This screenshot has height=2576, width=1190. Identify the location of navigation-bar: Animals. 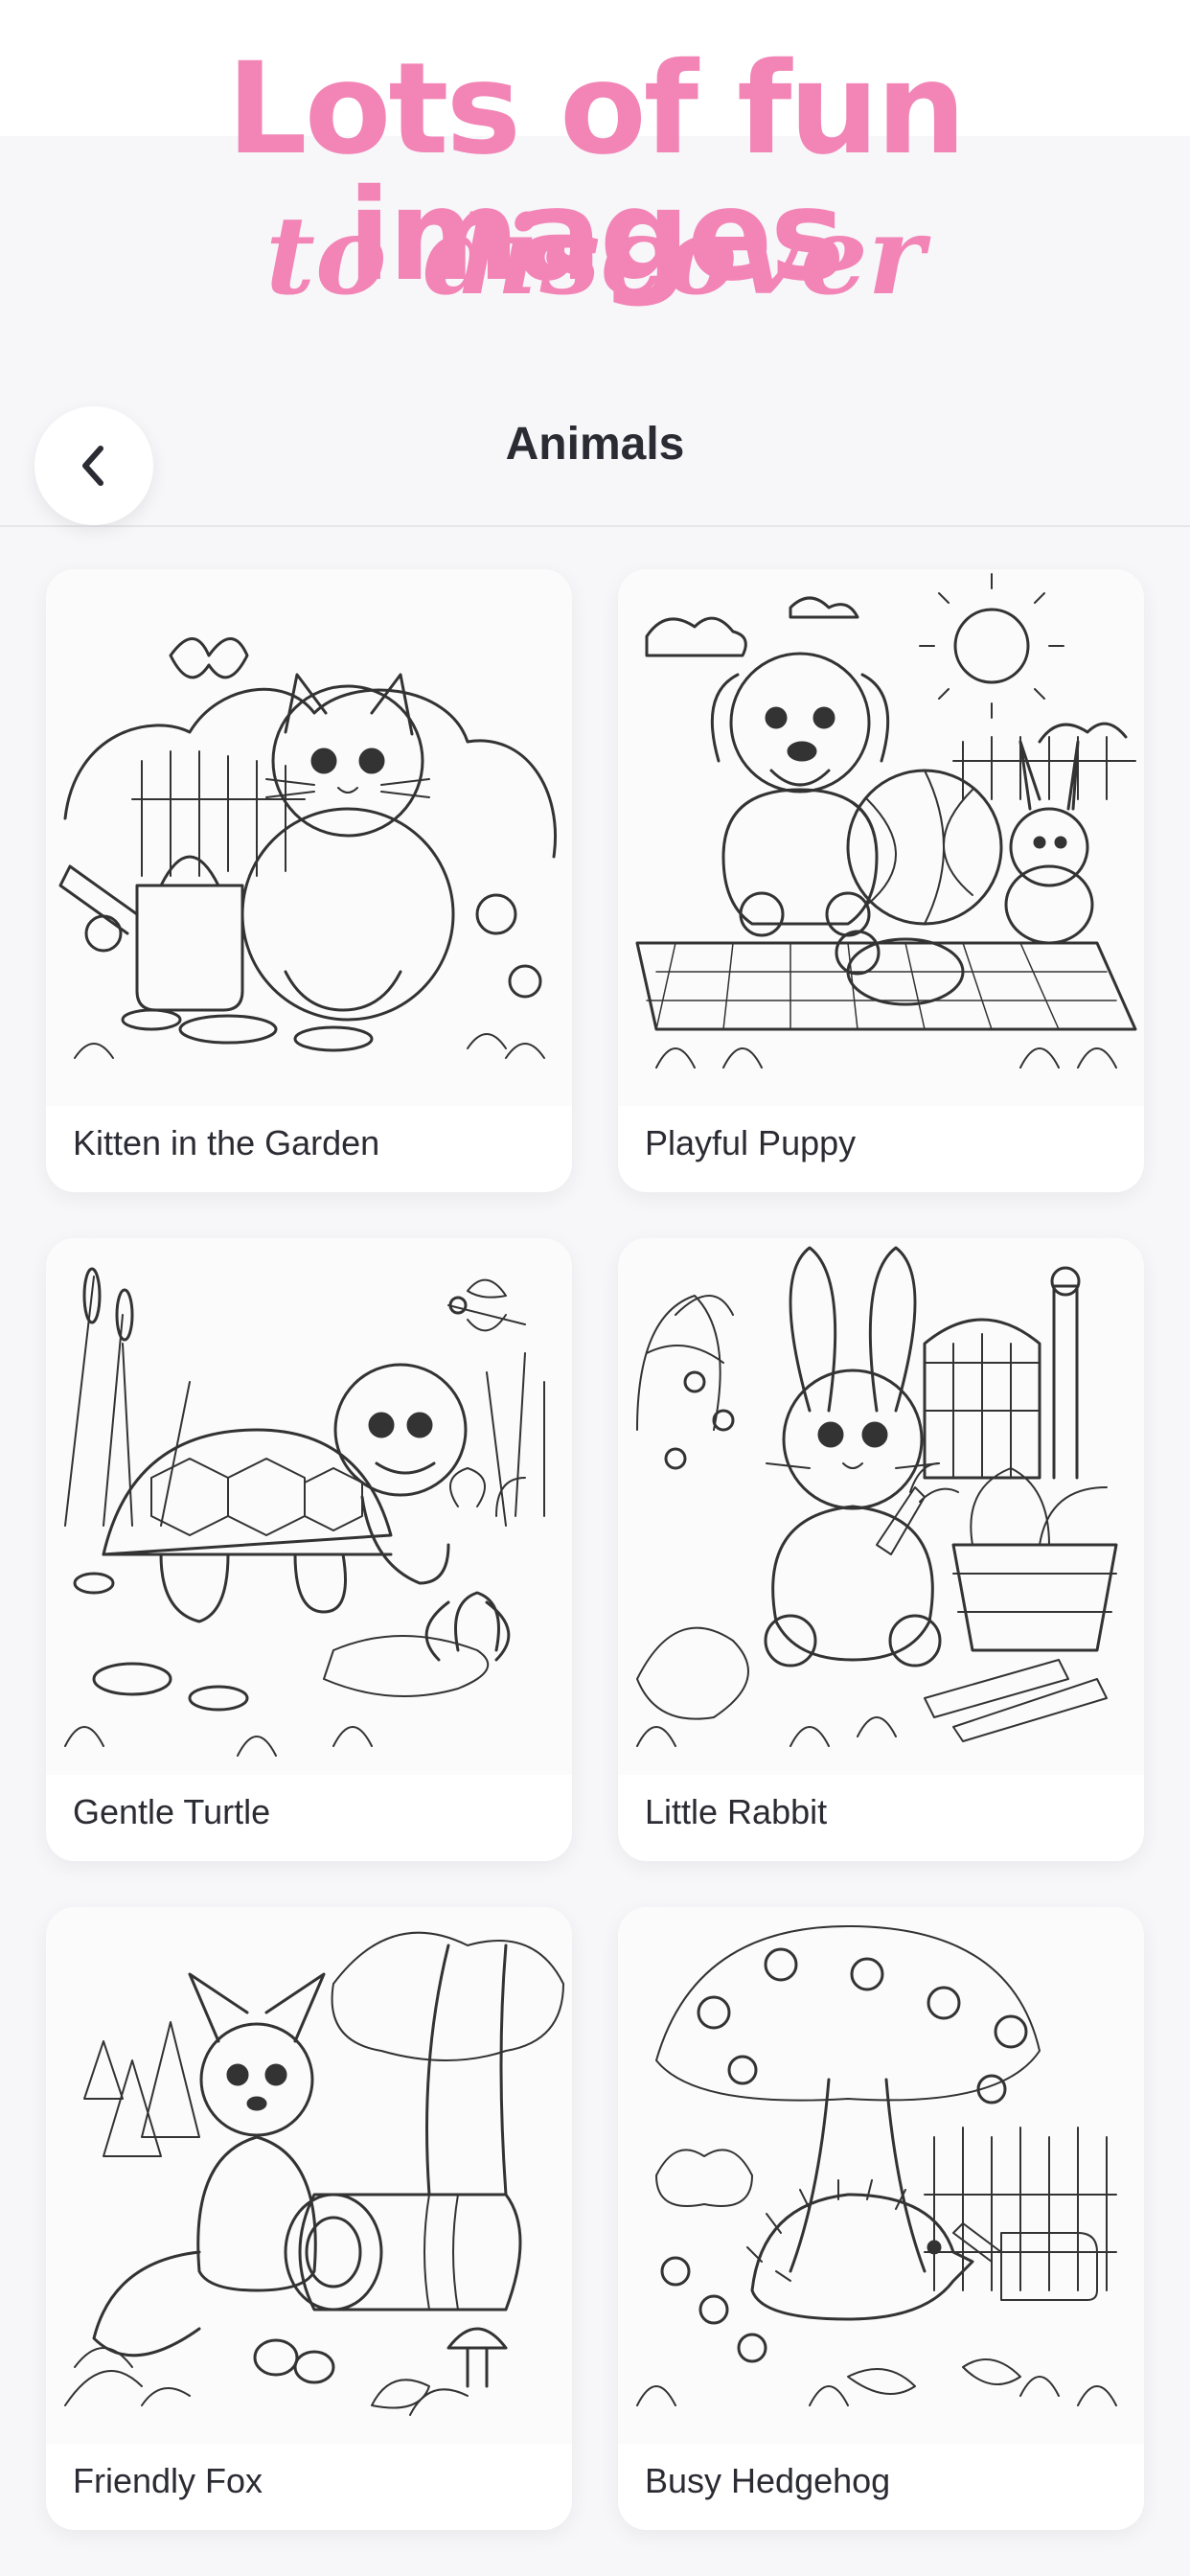
(595, 454).